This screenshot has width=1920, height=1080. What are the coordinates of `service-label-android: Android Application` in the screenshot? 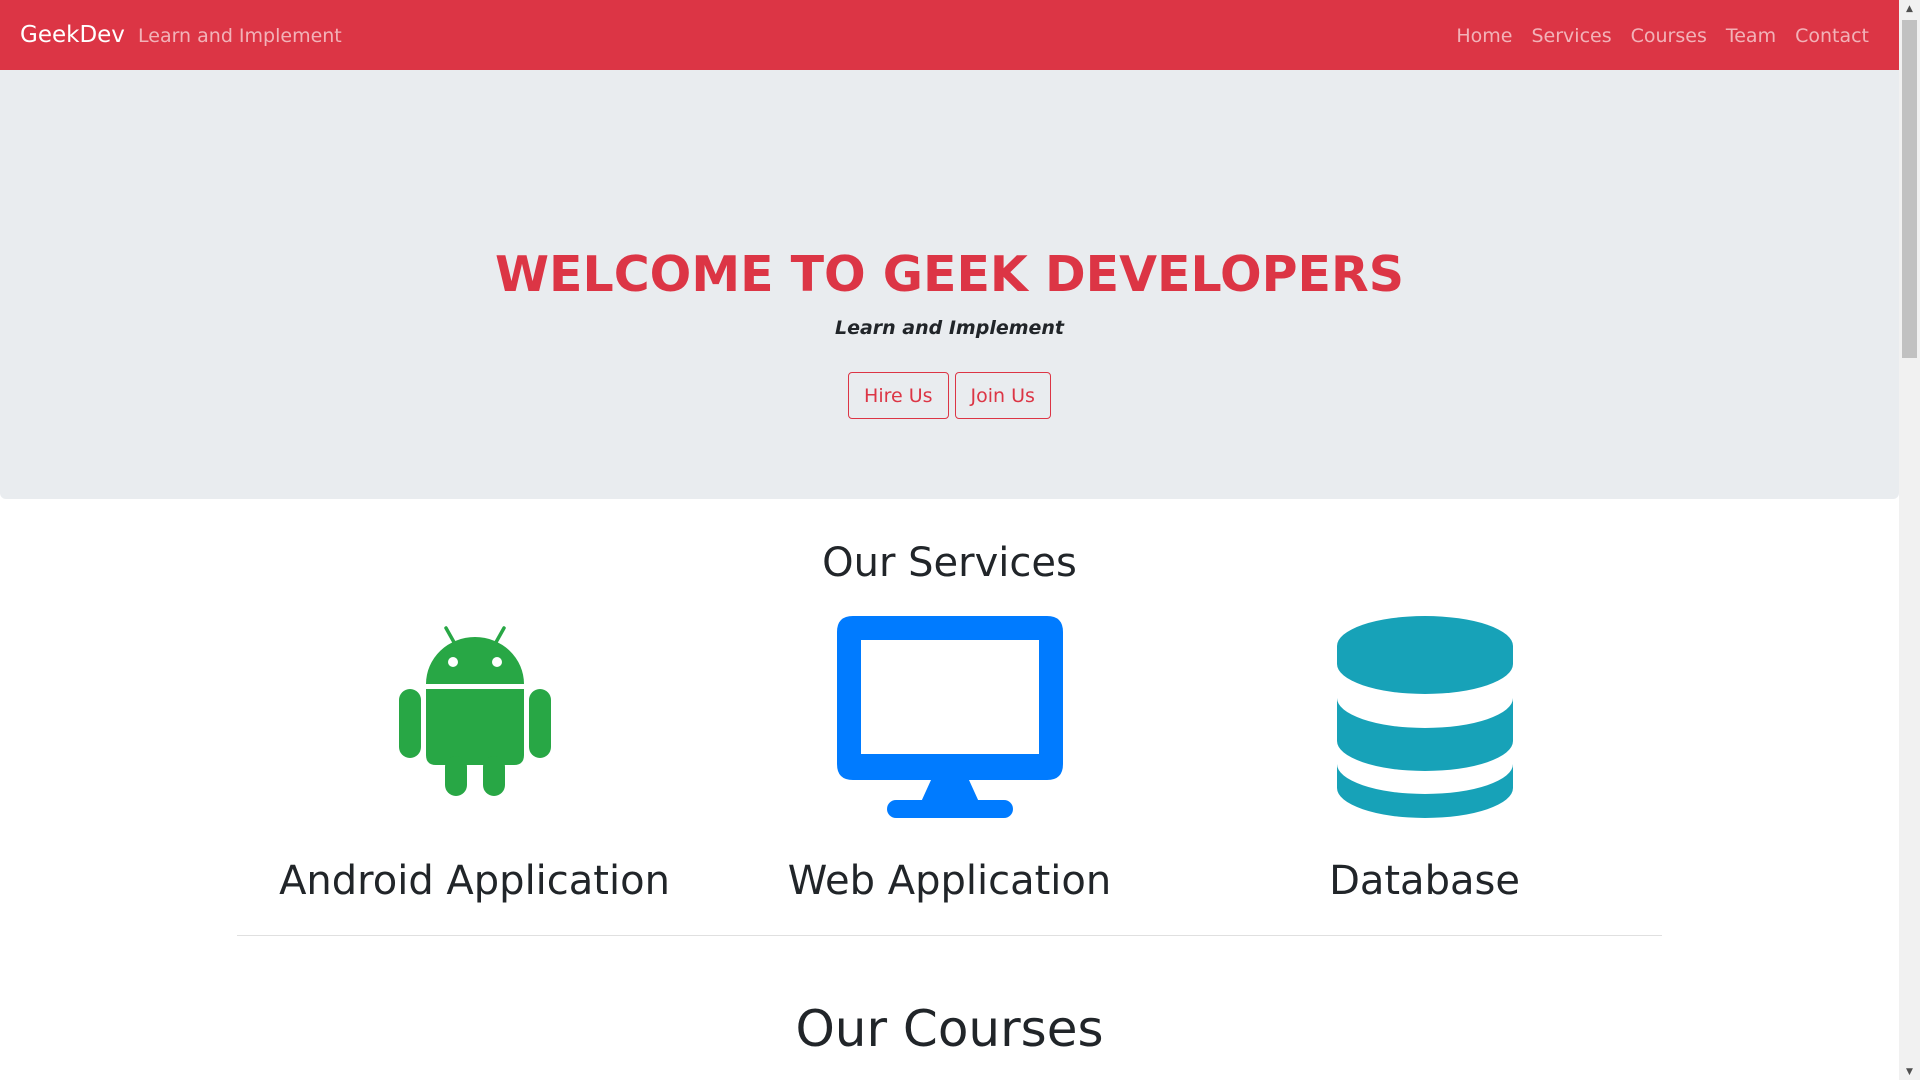 It's located at (474, 881).